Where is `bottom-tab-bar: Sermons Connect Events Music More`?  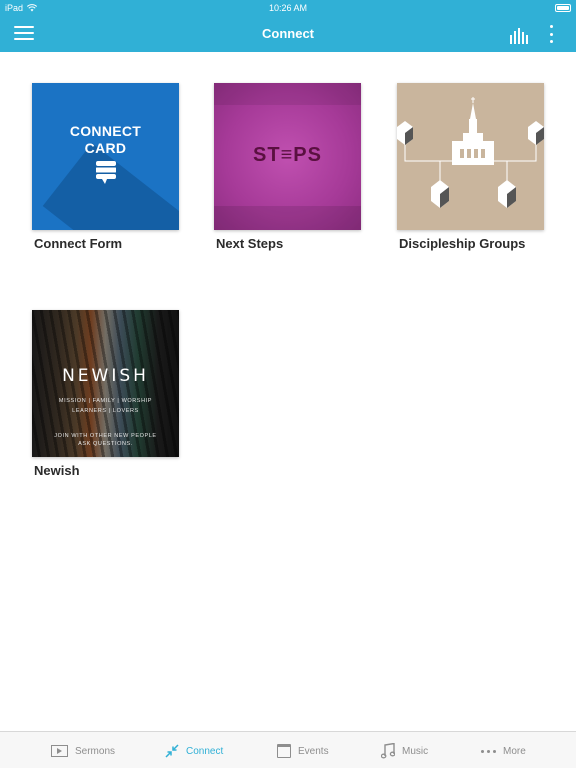 bottom-tab-bar: Sermons Connect Events Music More is located at coordinates (288, 749).